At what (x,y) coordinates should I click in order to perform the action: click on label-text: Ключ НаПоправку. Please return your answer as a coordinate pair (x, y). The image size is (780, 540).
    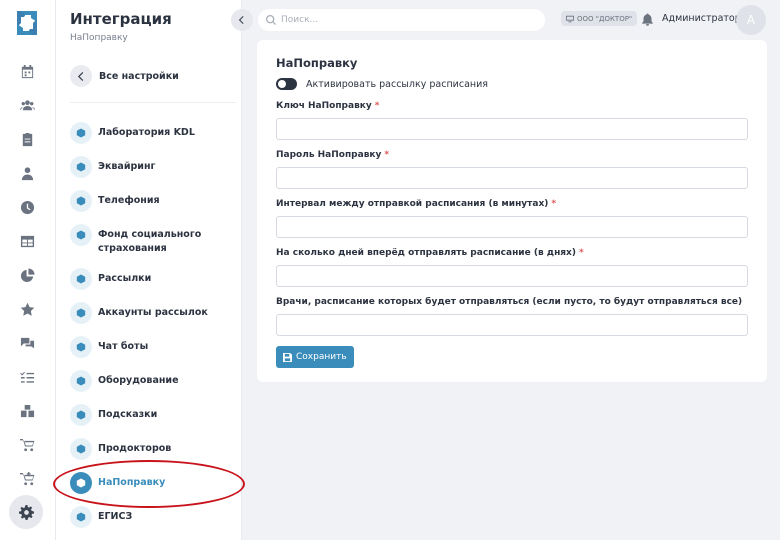
    Looking at the image, I should click on (324, 106).